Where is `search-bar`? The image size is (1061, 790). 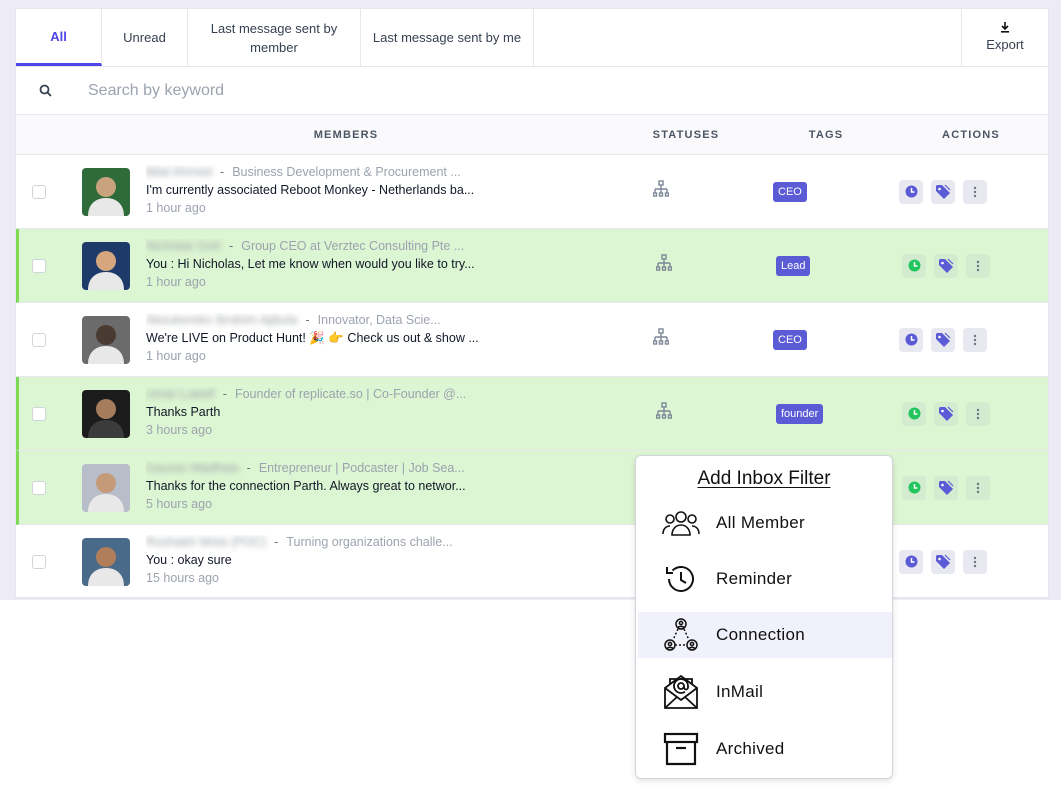 search-bar is located at coordinates (532, 91).